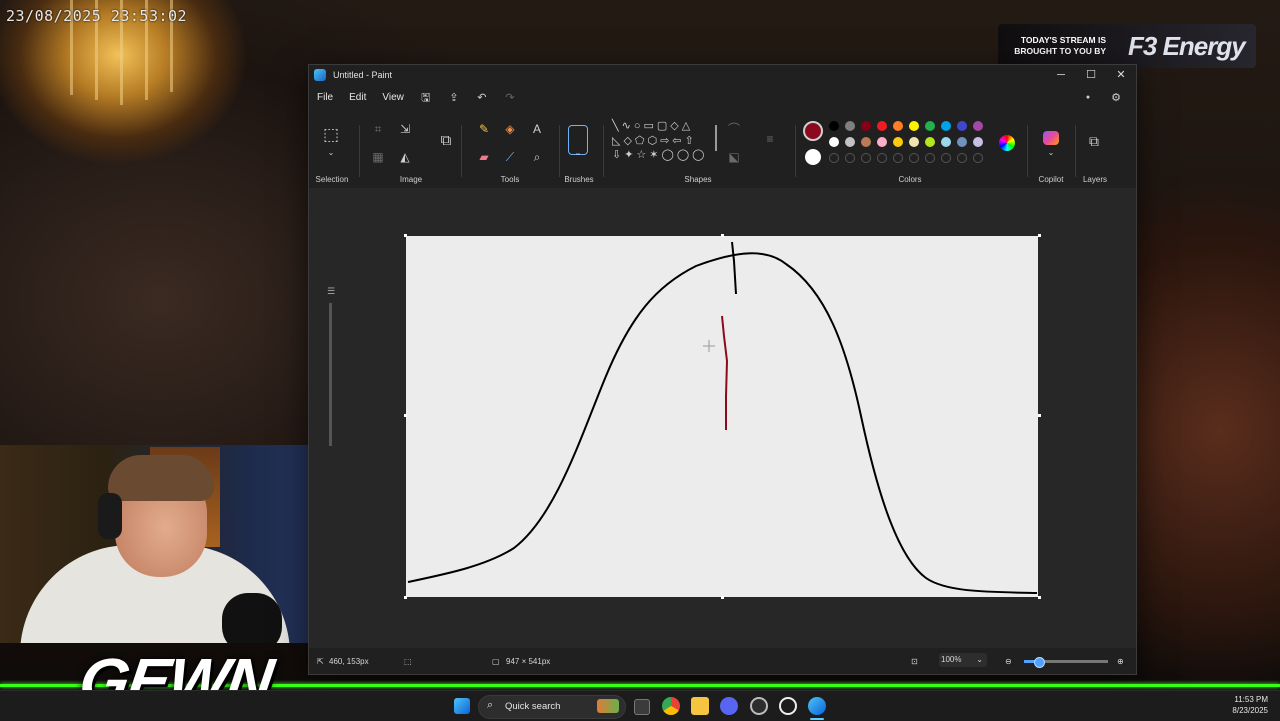 The image size is (1280, 721). What do you see at coordinates (378, 157) in the screenshot?
I see `background-remove-icon: ▦` at bounding box center [378, 157].